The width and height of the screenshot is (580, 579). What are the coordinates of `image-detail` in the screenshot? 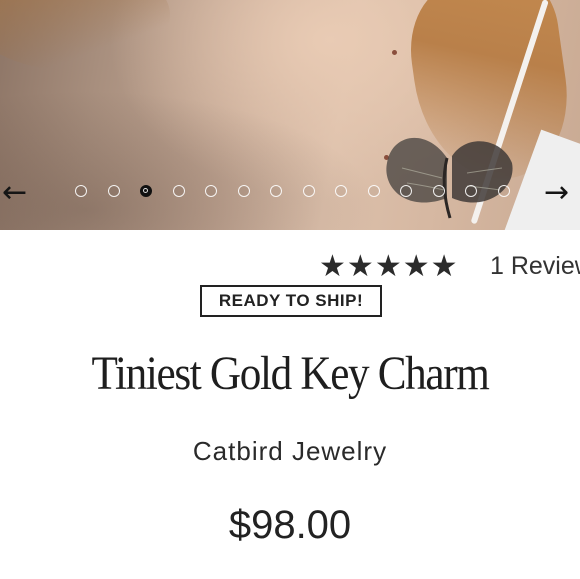 It's located at (394, 52).